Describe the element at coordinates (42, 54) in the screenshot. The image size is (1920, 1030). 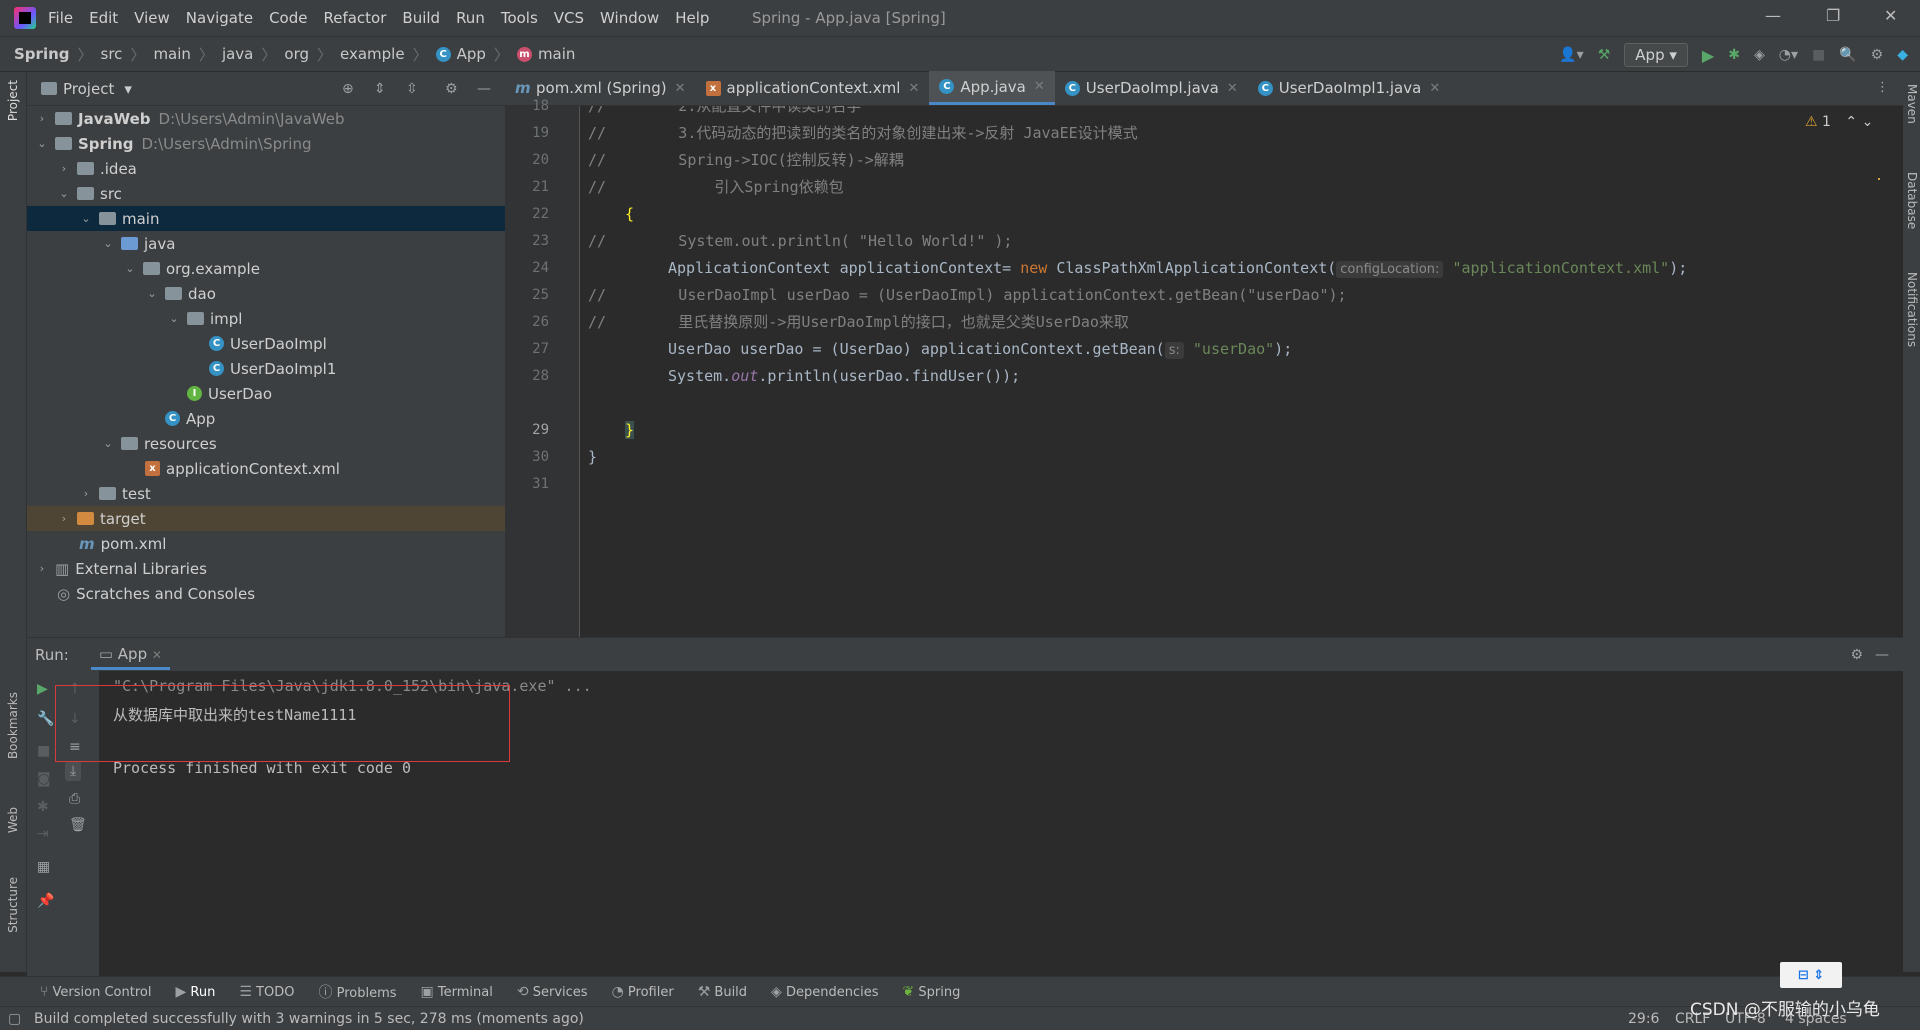
I see `breadcrumb-spring: Spring` at that location.